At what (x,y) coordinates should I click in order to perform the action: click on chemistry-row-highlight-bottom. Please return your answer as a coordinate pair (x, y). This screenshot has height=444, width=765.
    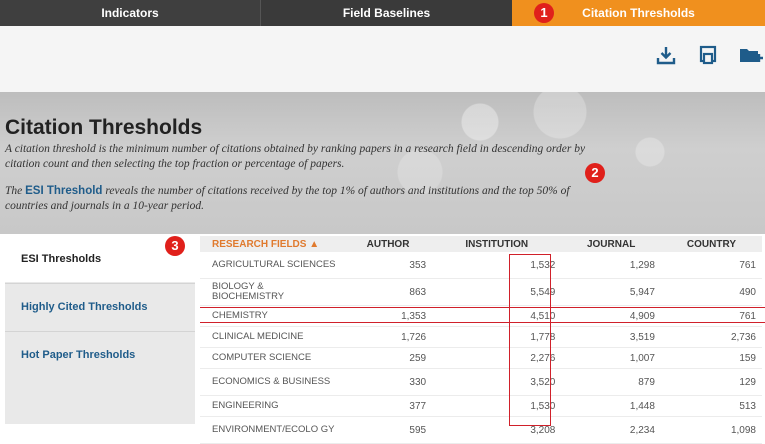
    Looking at the image, I should click on (482, 322).